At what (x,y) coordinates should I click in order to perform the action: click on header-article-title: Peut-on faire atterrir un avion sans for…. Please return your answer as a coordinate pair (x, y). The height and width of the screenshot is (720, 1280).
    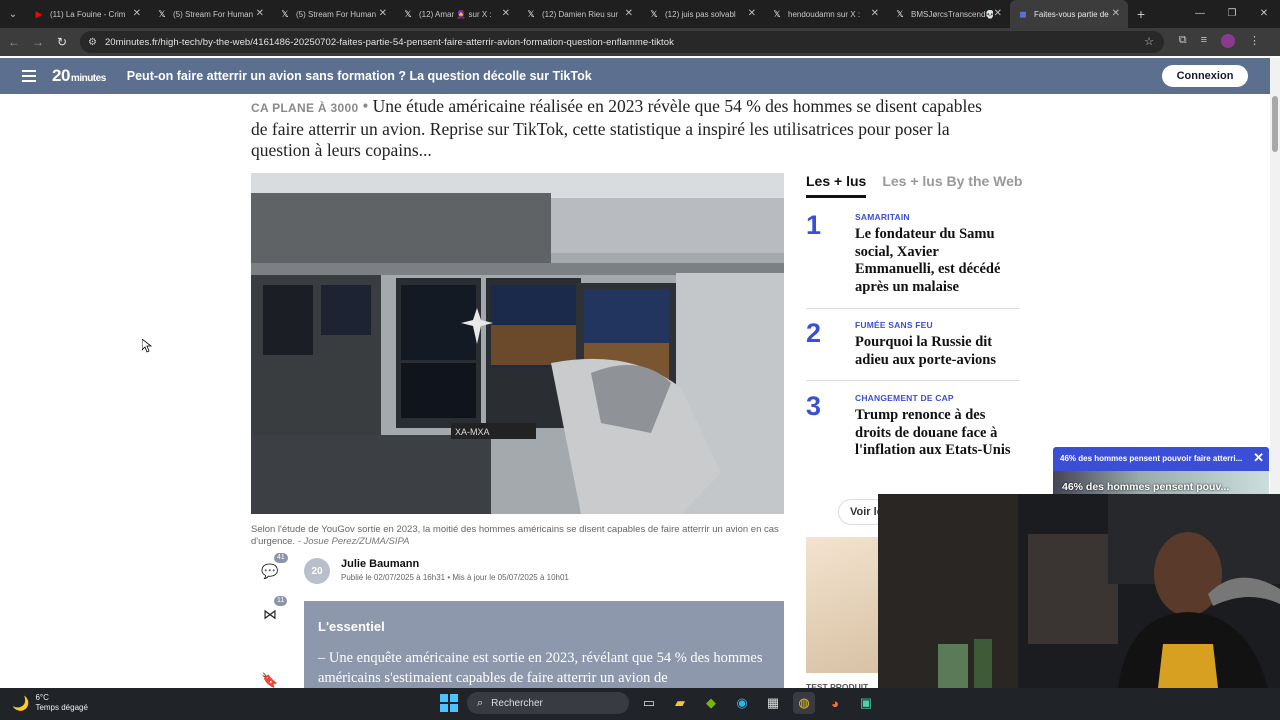
    Looking at the image, I should click on (359, 76).